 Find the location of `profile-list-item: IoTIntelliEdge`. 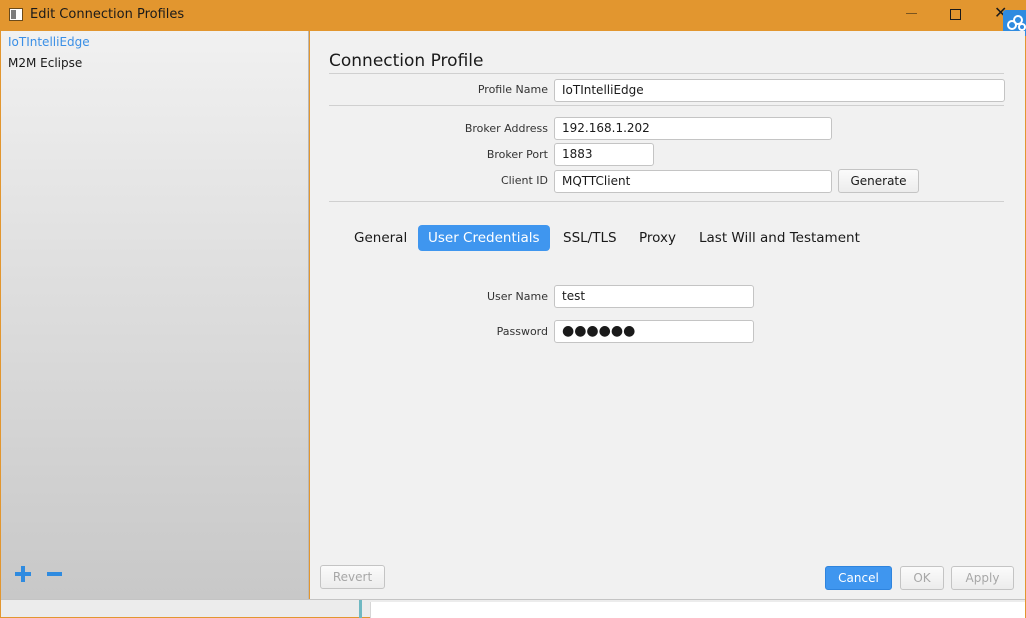

profile-list-item: IoTIntelliEdge is located at coordinates (49, 42).